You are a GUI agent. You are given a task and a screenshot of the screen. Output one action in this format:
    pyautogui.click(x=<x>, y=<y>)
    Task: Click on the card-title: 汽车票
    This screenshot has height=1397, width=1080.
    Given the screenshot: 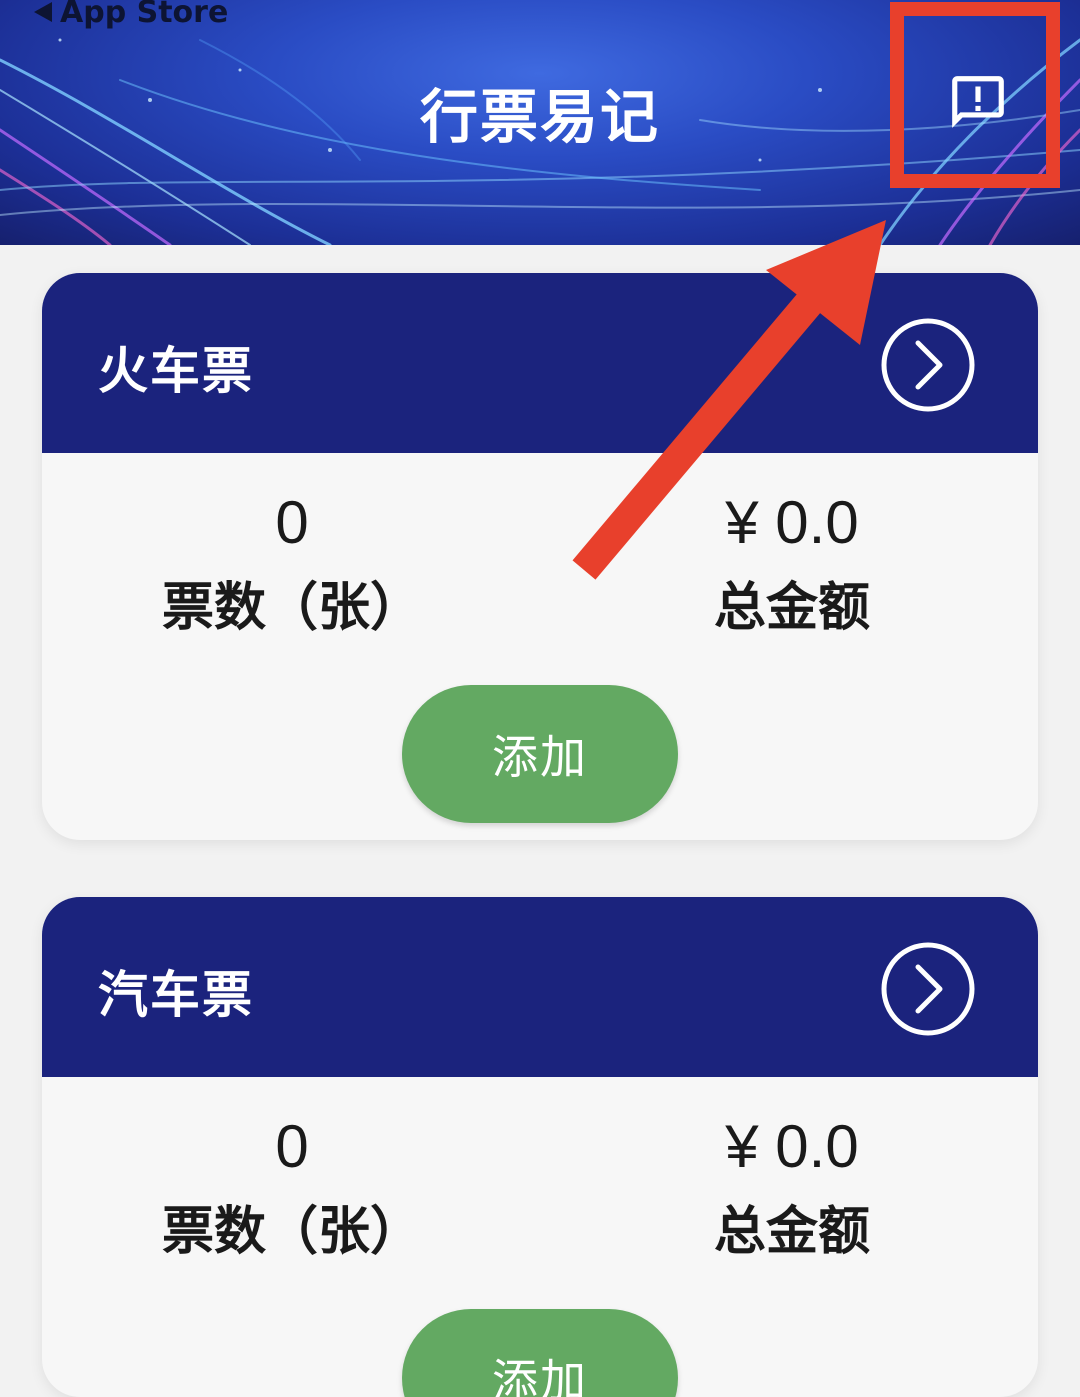 What is the action you would take?
    pyautogui.click(x=176, y=995)
    